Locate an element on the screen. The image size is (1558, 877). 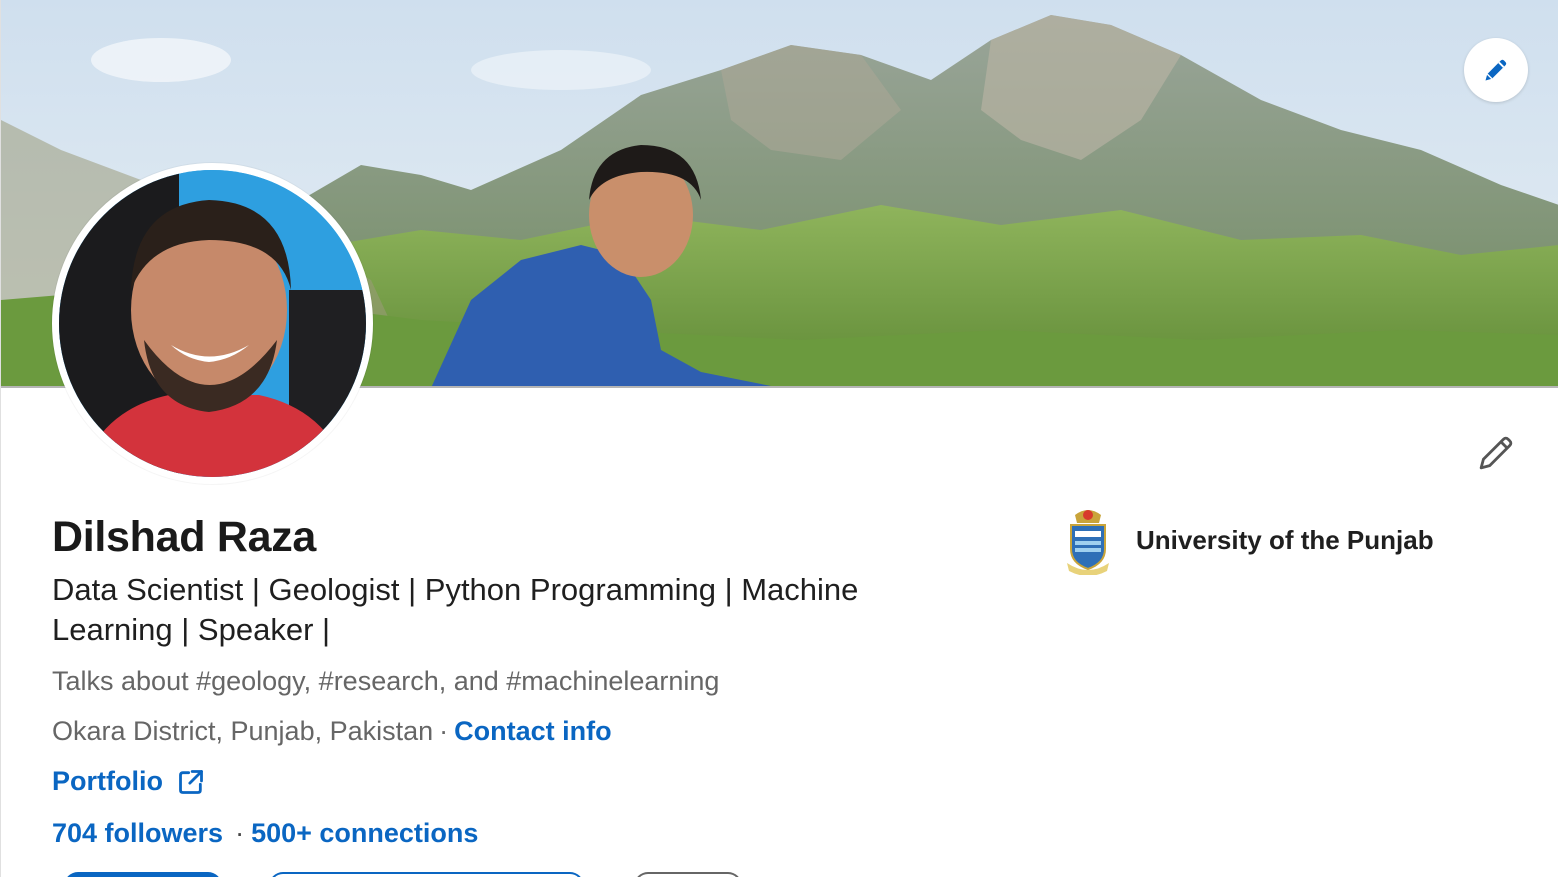
profile-photo is located at coordinates (212, 323).